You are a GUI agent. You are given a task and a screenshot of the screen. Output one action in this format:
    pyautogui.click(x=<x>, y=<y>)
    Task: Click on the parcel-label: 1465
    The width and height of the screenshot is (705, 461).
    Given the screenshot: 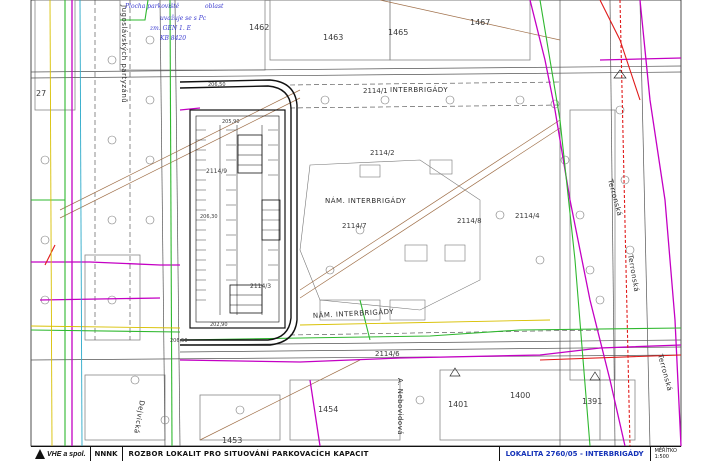 What is the action you would take?
    pyautogui.click(x=398, y=32)
    